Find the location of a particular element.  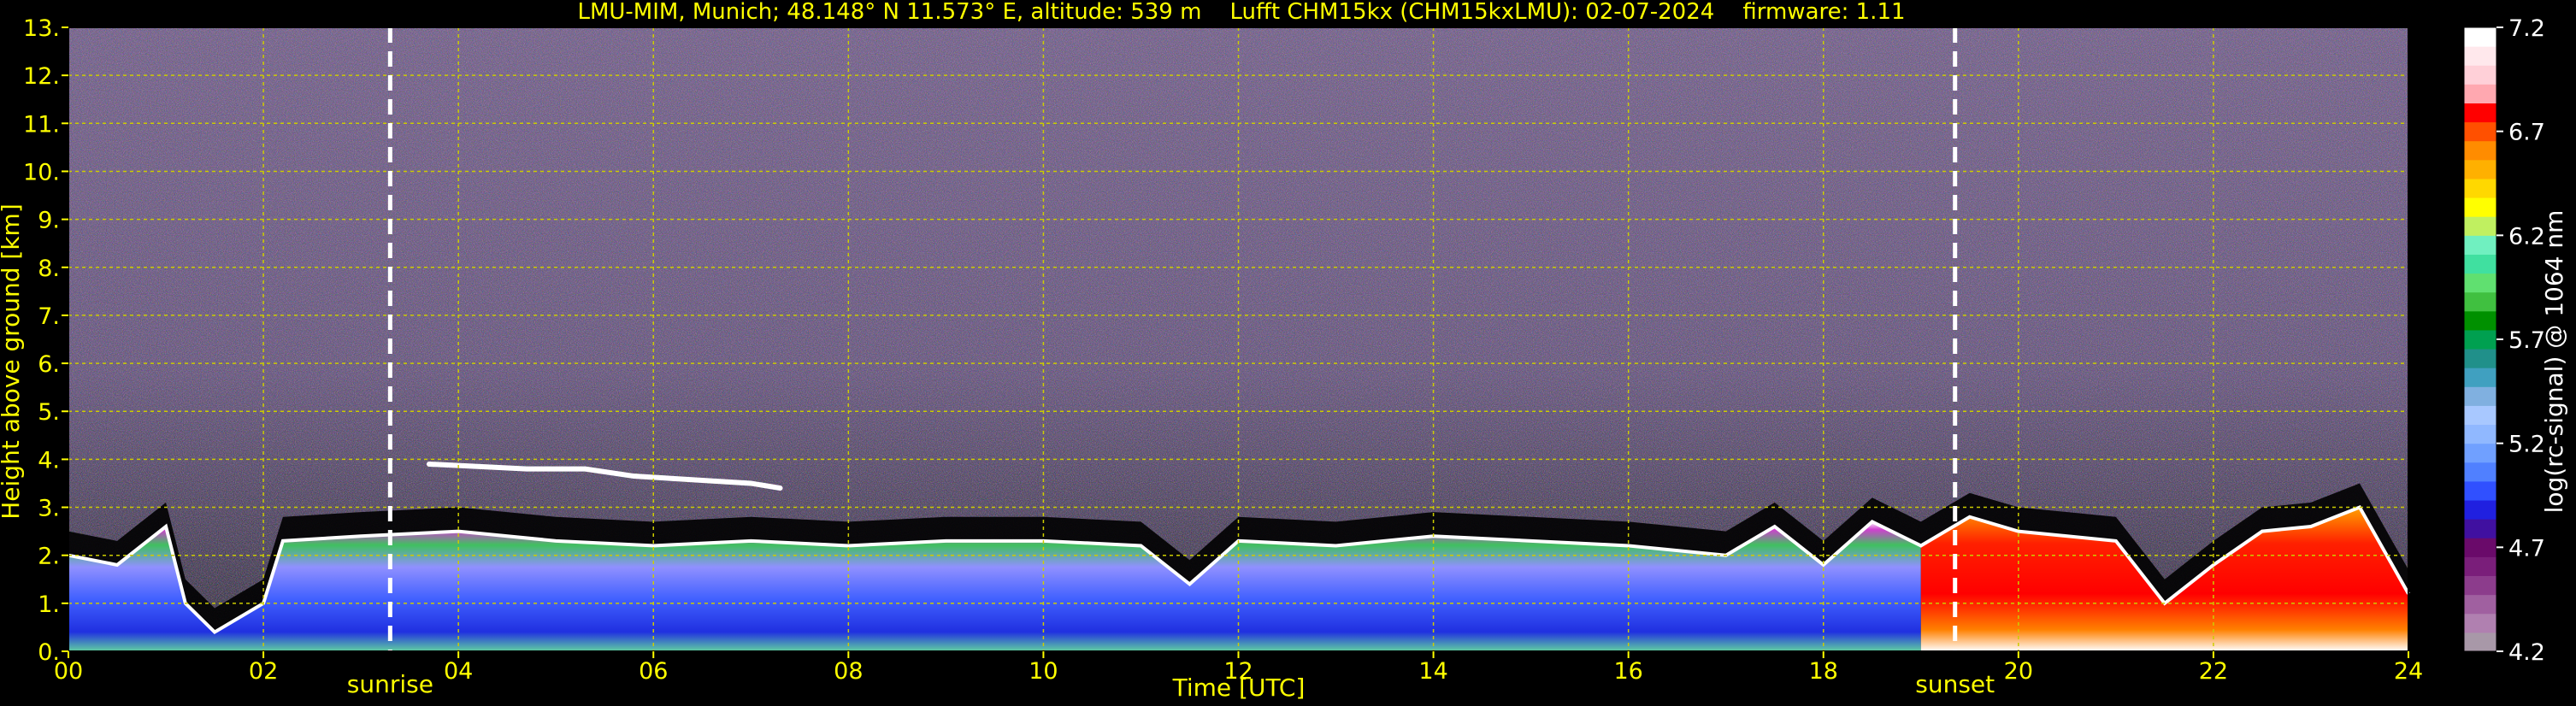

marker-label-sunrise: sunrise is located at coordinates (390, 684).